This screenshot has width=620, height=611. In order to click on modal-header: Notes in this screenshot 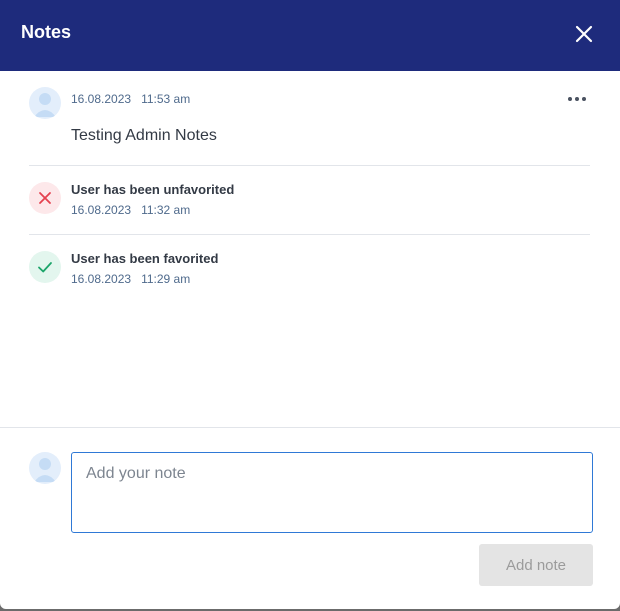, I will do `click(310, 35)`.